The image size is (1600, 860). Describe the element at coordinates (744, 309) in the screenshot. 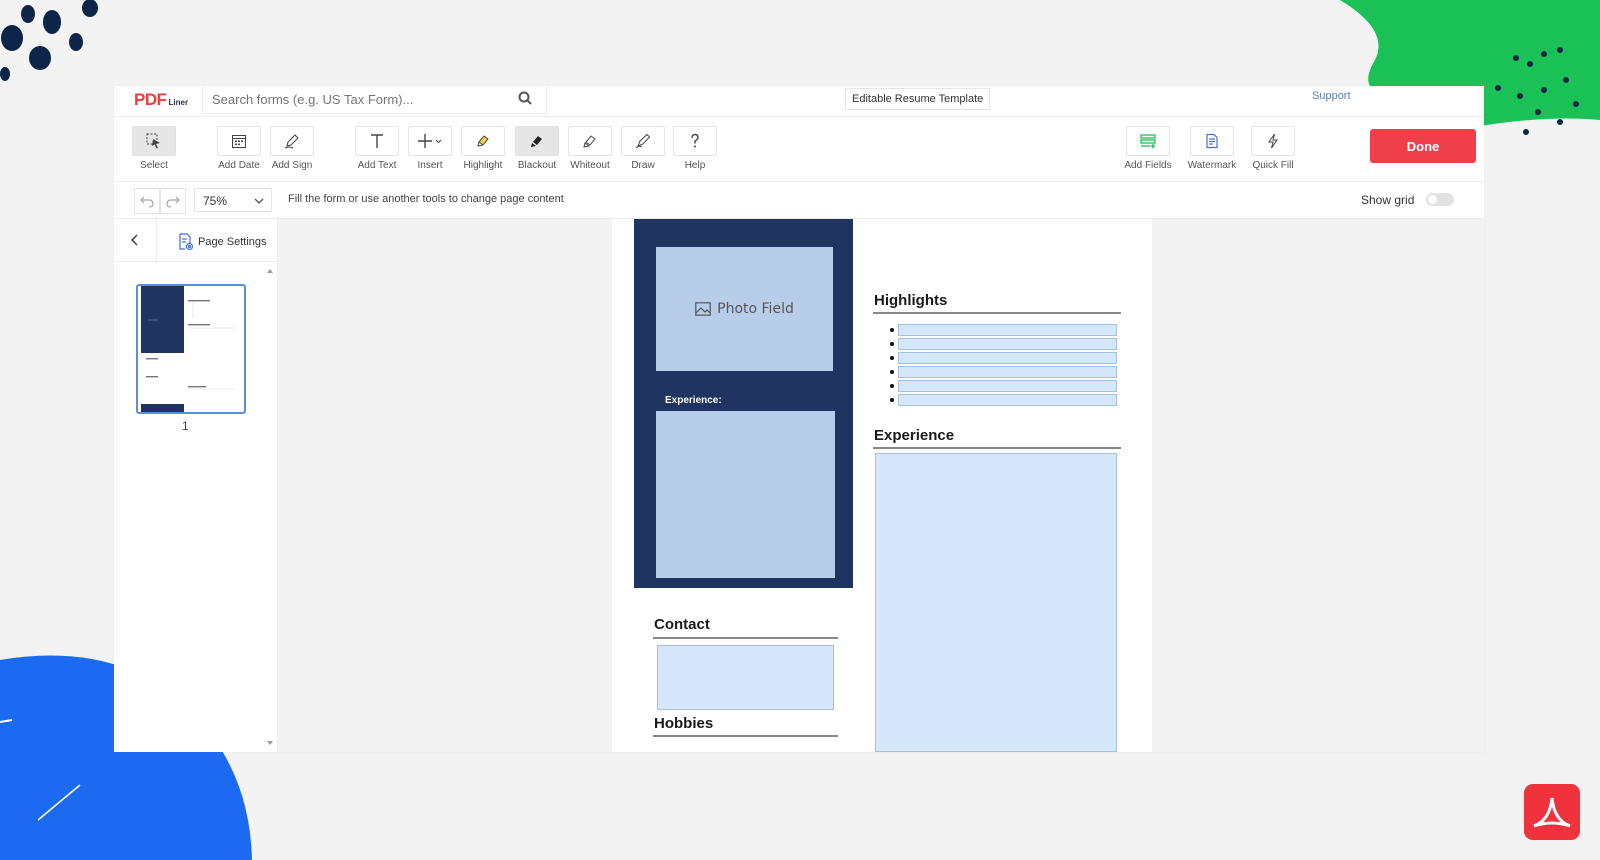

I see `photo-field: Photo Field` at that location.